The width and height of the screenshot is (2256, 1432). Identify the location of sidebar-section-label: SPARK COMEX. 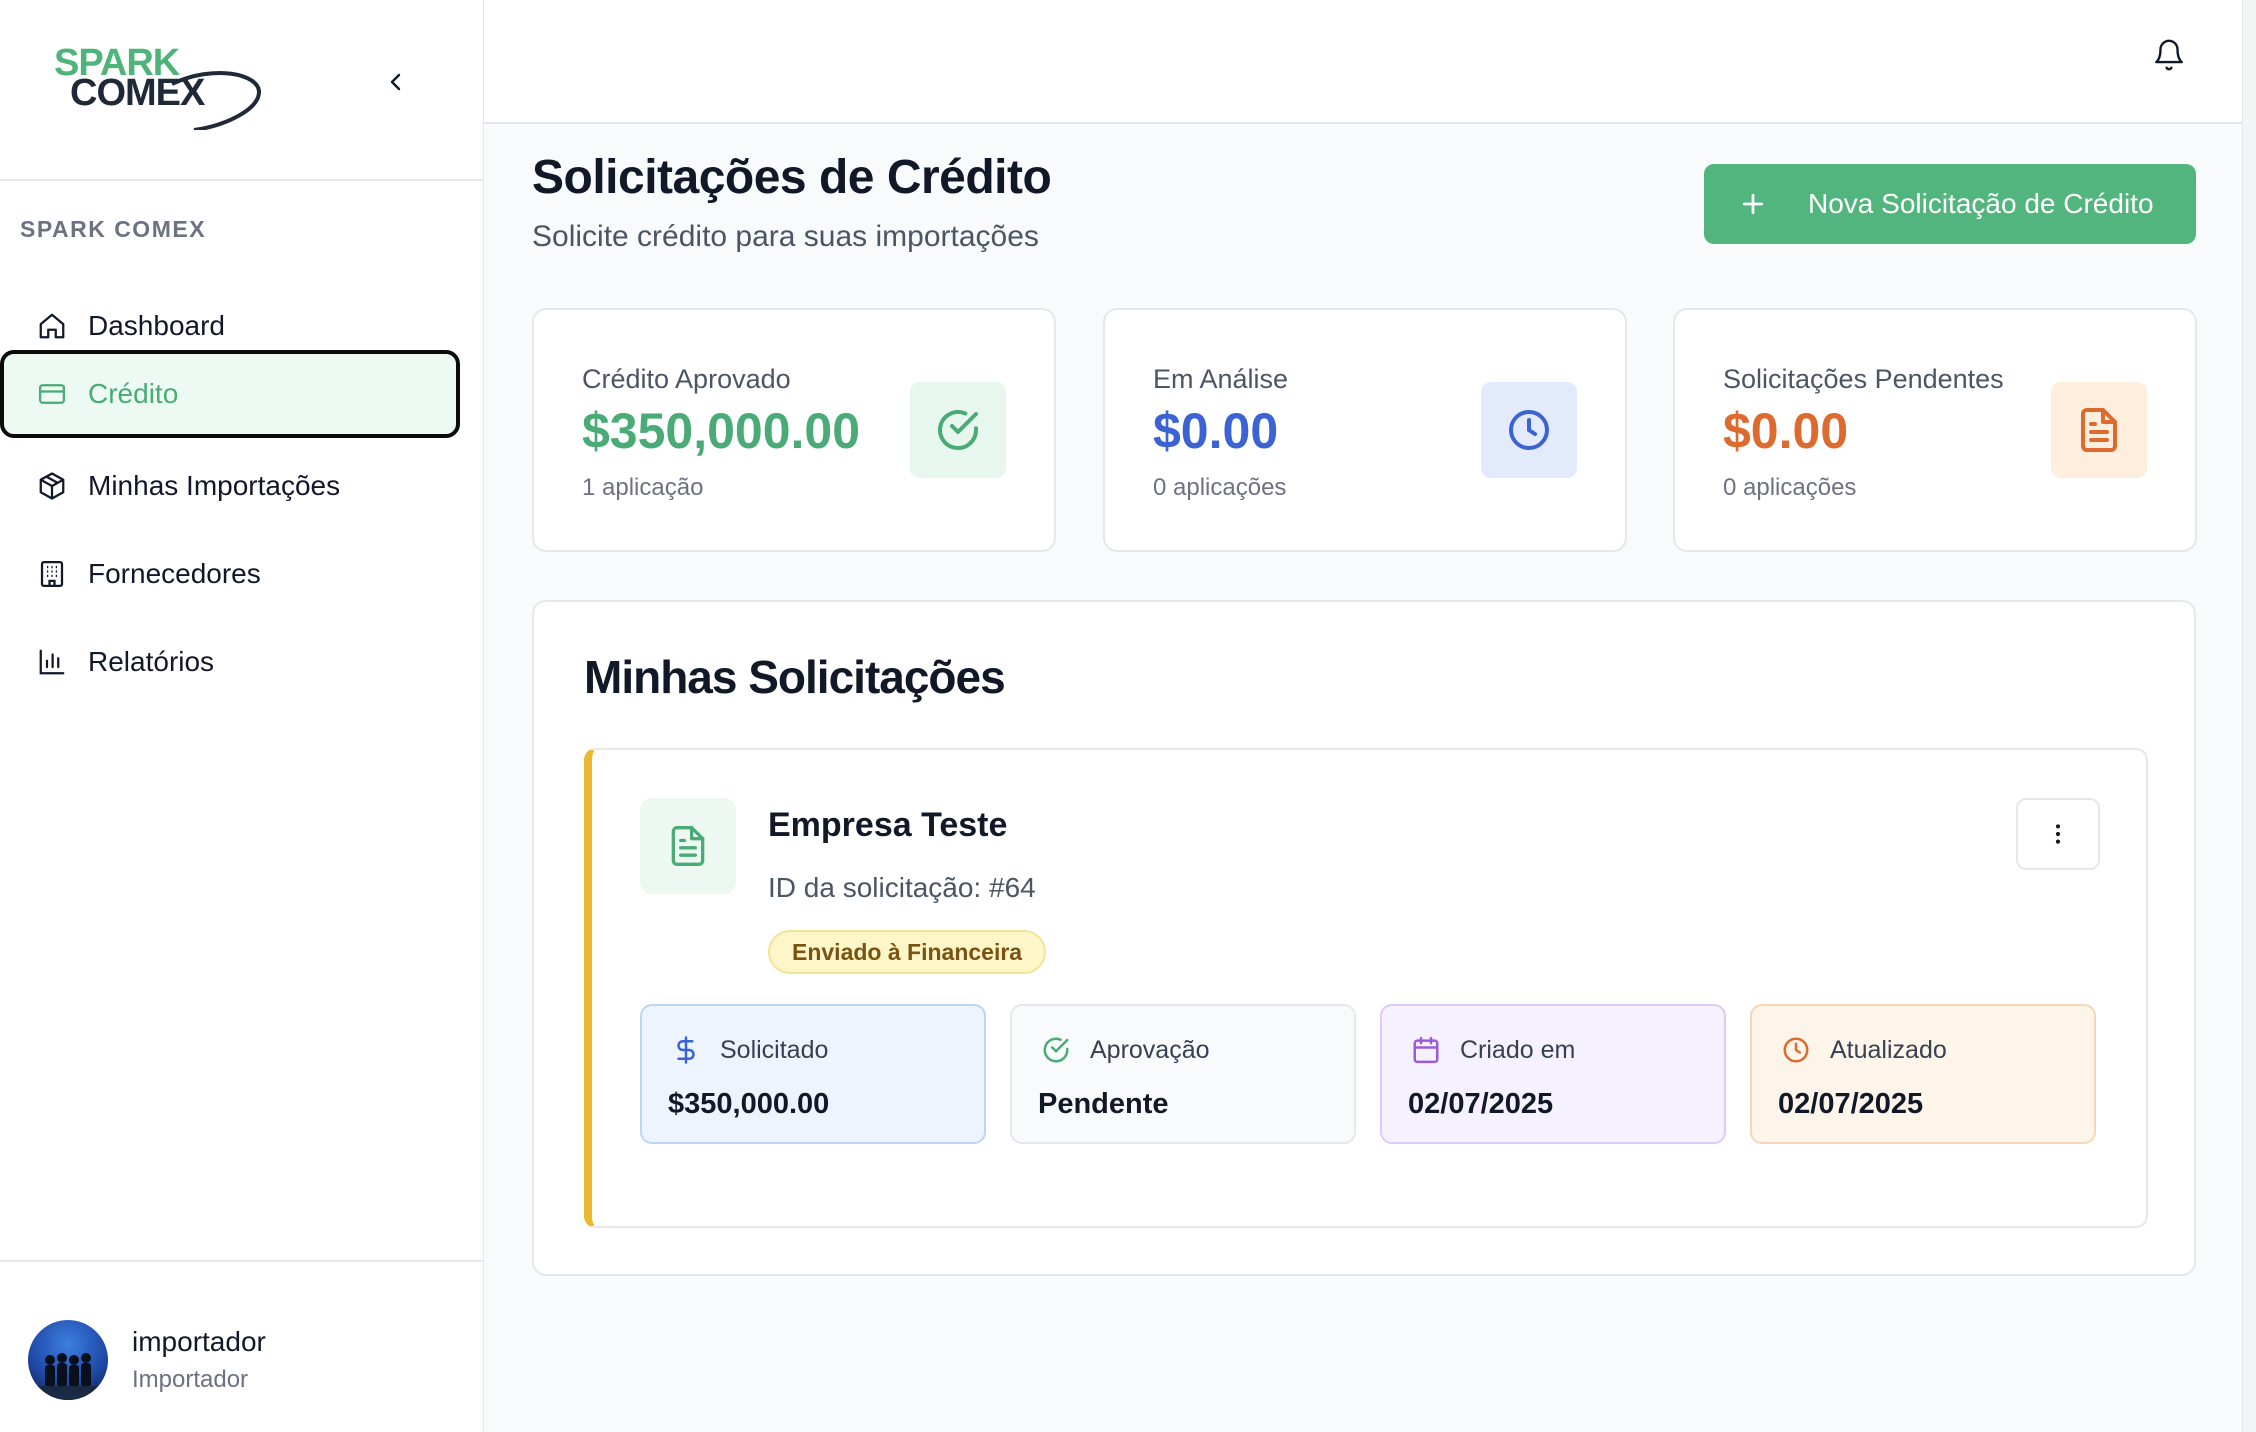
(113, 229).